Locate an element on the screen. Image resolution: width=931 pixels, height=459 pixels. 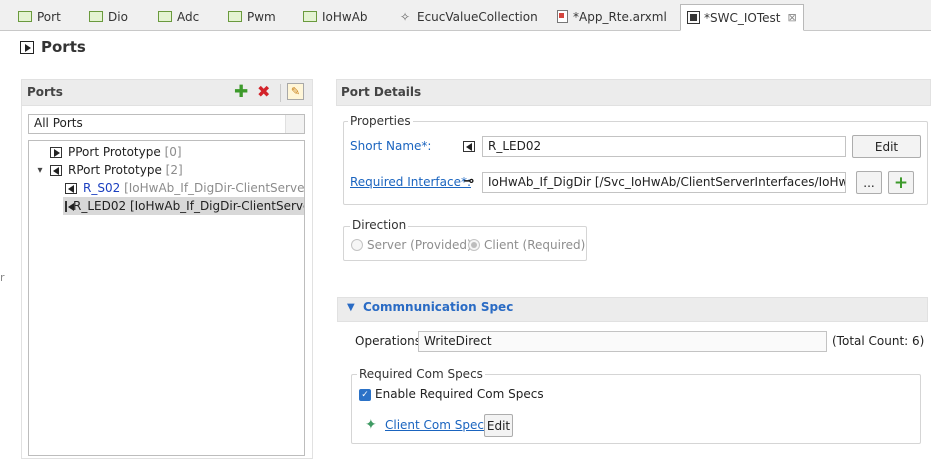
tab-adc: Adc is located at coordinates (178, 16).